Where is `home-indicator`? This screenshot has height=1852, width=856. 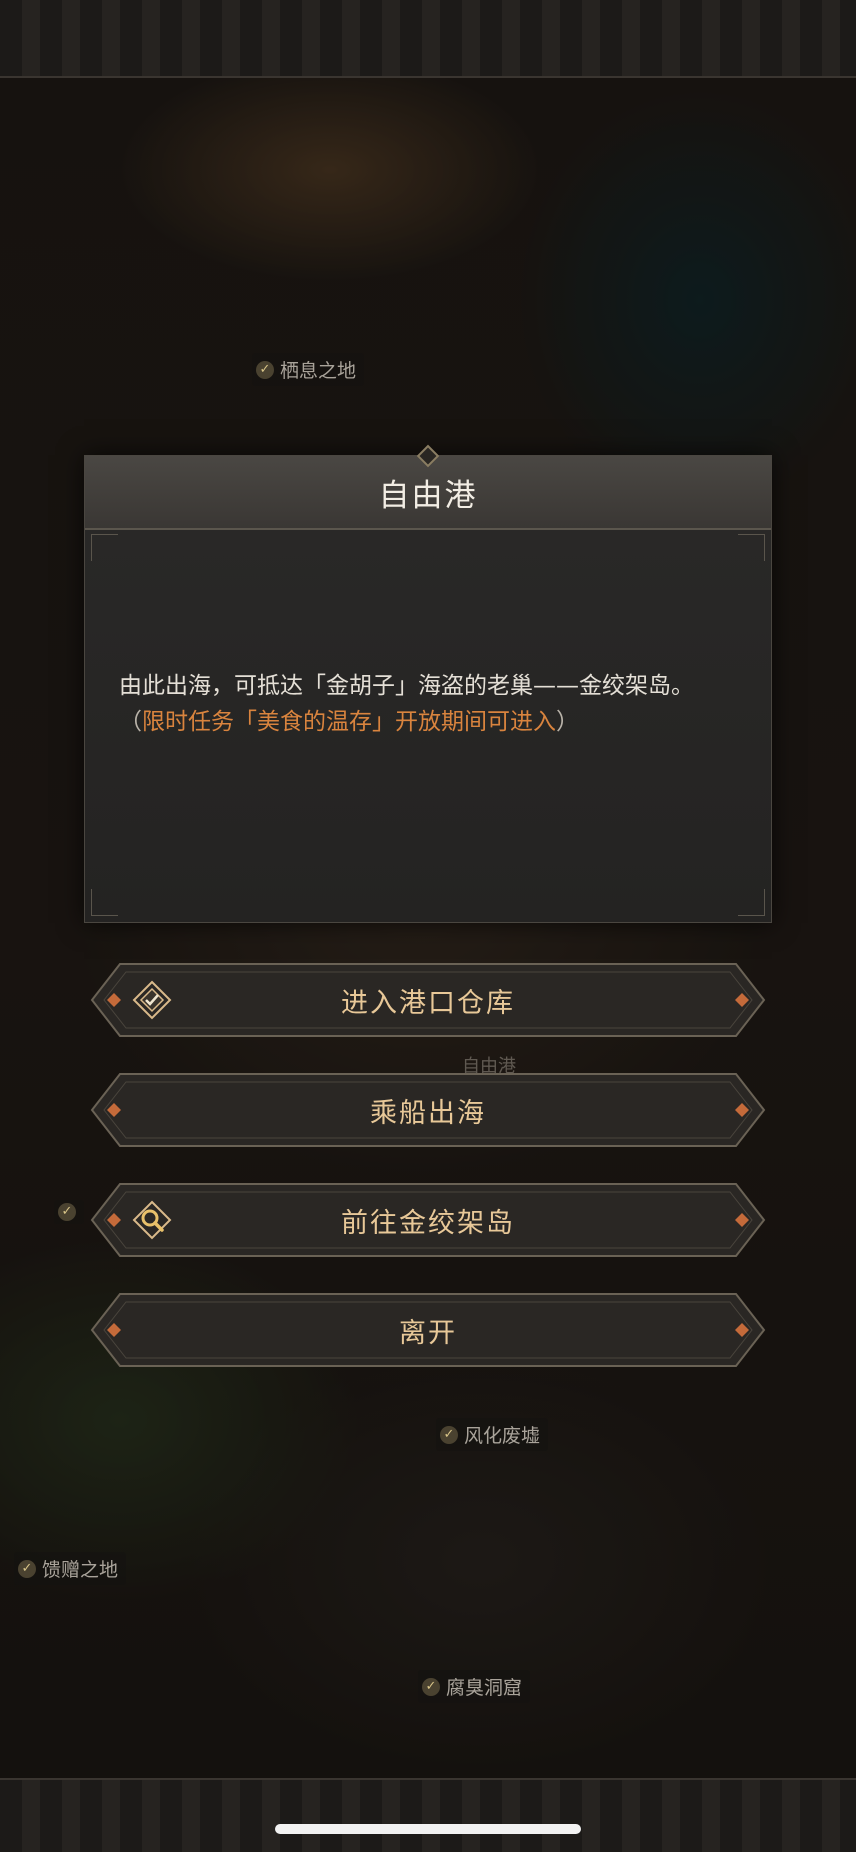 home-indicator is located at coordinates (428, 1829).